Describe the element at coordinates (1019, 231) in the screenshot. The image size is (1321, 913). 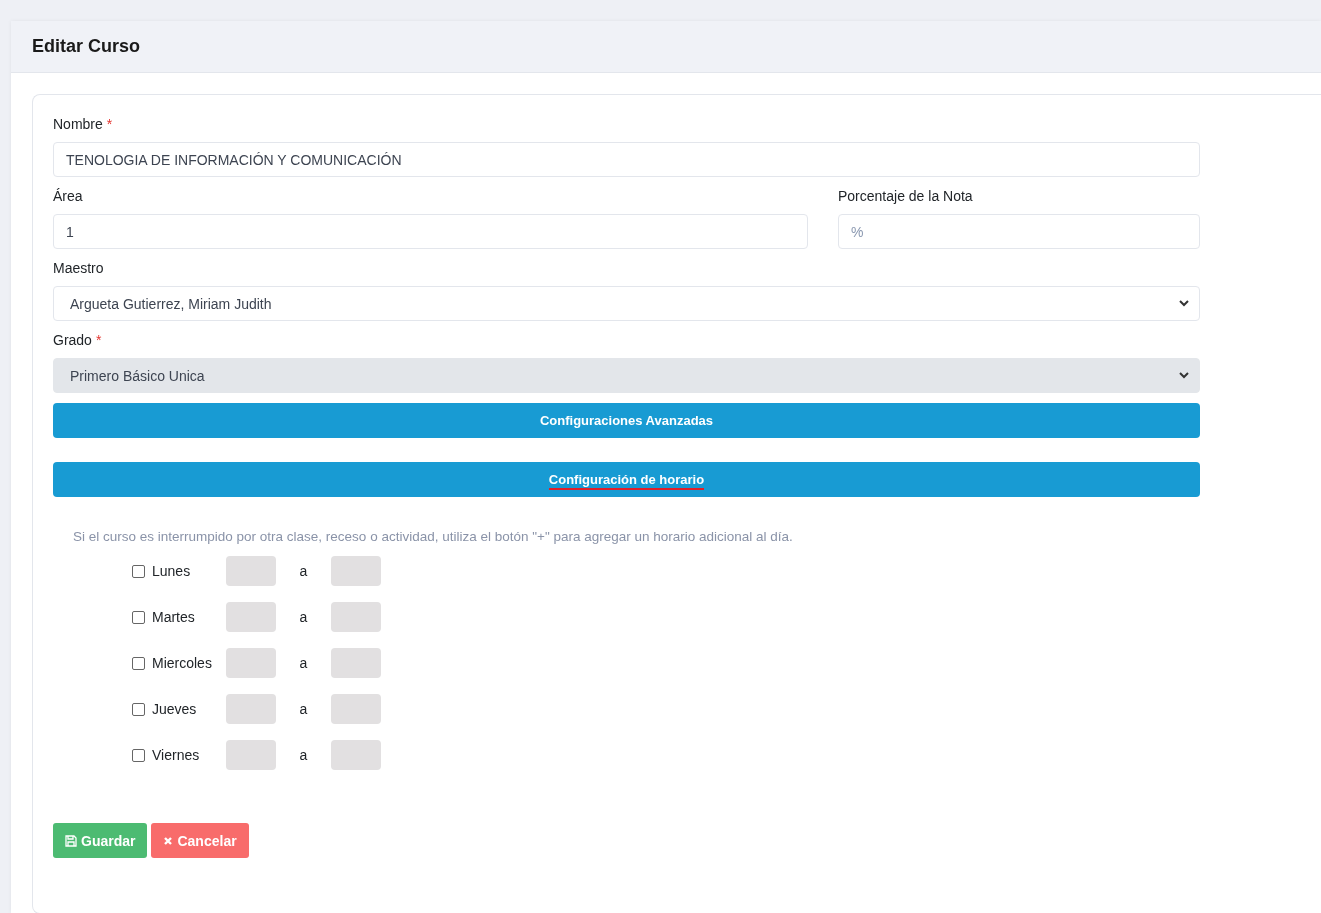
I see `percentage-input: %` at that location.